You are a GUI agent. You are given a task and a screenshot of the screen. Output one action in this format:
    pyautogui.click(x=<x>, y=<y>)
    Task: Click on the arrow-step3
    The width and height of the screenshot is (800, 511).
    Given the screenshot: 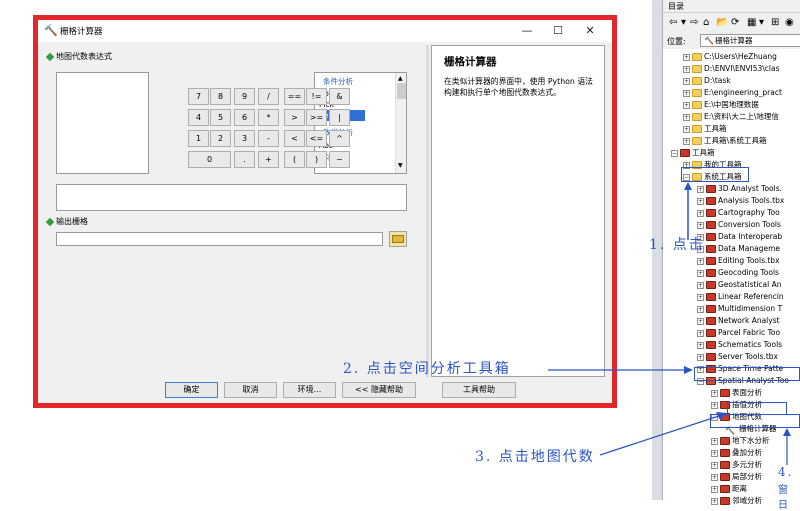 What is the action you would take?
    pyautogui.click(x=662, y=434)
    